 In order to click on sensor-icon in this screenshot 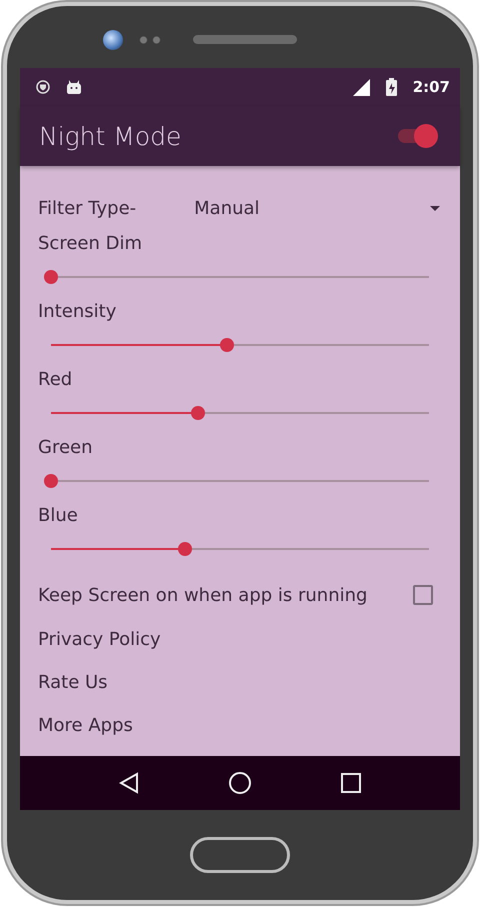, I will do `click(150, 40)`.